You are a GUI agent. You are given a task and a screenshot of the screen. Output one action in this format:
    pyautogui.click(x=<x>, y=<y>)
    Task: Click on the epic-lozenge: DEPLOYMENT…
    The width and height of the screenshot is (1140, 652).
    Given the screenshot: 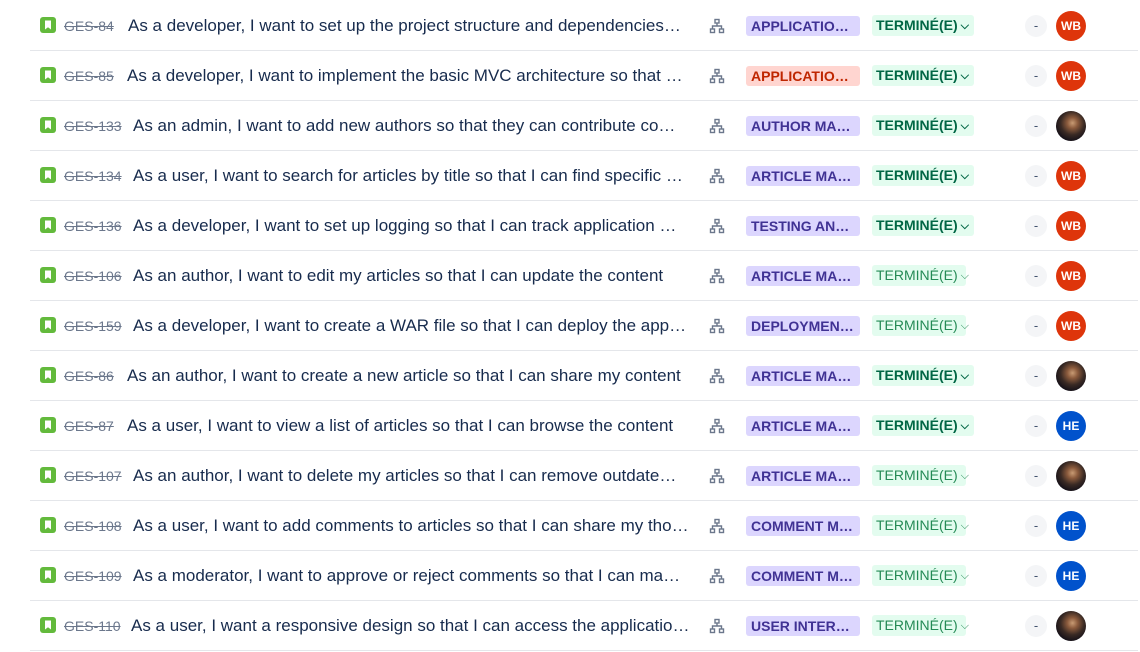 What is the action you would take?
    pyautogui.click(x=803, y=326)
    